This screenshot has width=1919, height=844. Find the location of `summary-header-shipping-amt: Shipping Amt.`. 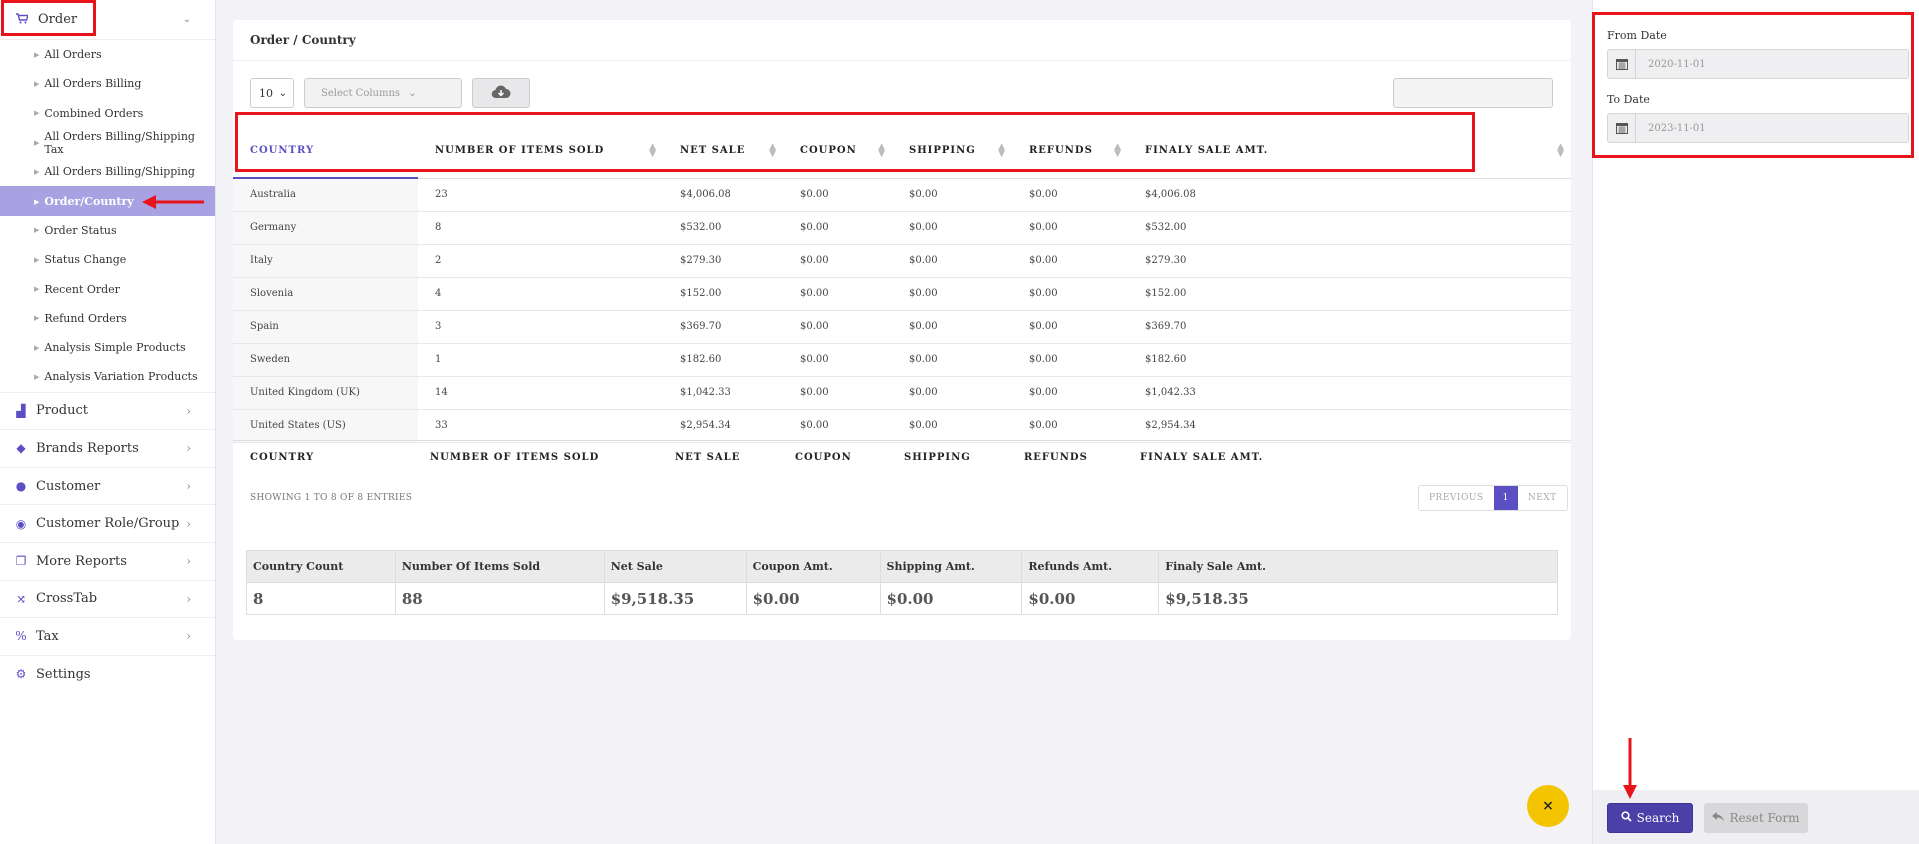

summary-header-shipping-amt: Shipping Amt. is located at coordinates (951, 566).